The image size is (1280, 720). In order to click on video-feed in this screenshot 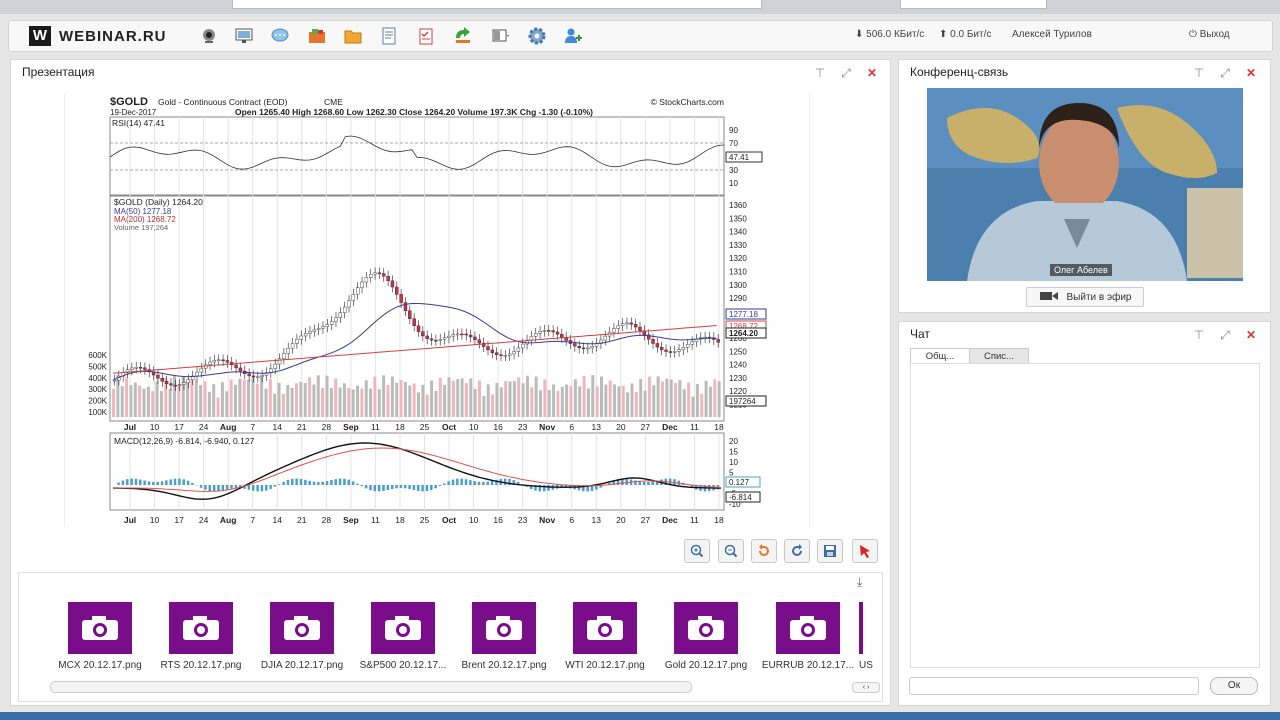, I will do `click(1085, 184)`.